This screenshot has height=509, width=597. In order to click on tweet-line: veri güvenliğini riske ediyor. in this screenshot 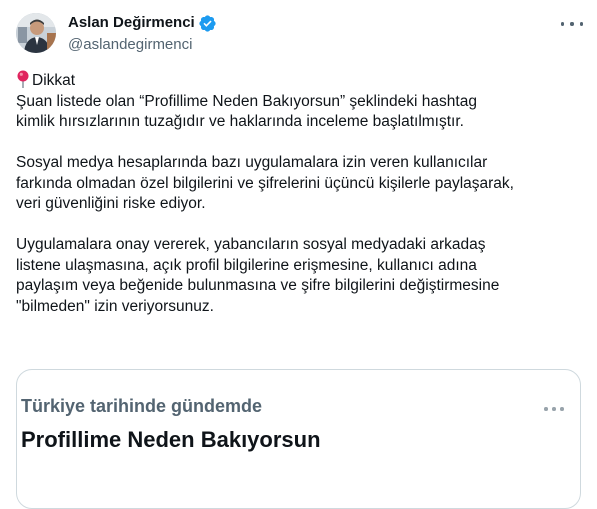, I will do `click(111, 203)`.